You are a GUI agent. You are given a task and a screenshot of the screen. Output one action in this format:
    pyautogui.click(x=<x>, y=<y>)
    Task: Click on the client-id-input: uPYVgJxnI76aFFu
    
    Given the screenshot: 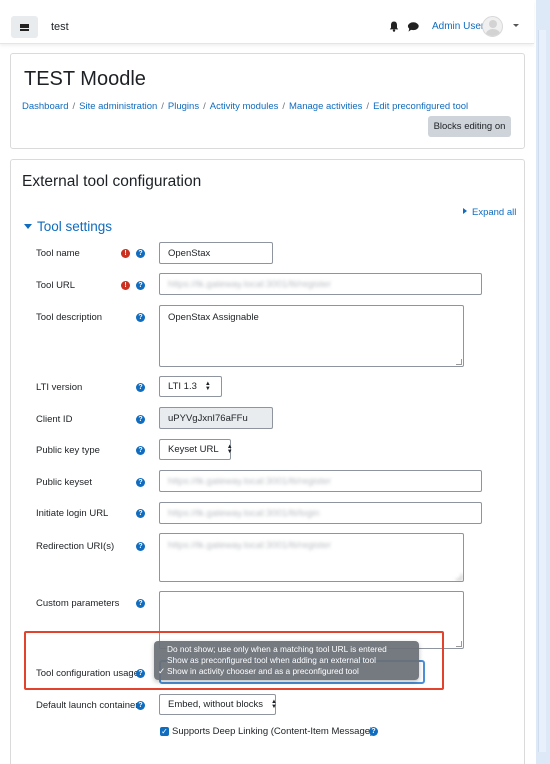 What is the action you would take?
    pyautogui.click(x=216, y=418)
    